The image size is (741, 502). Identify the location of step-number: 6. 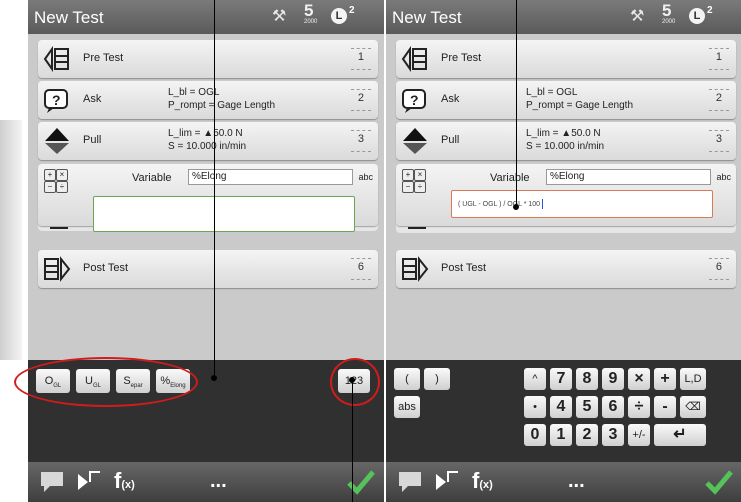
(719, 269).